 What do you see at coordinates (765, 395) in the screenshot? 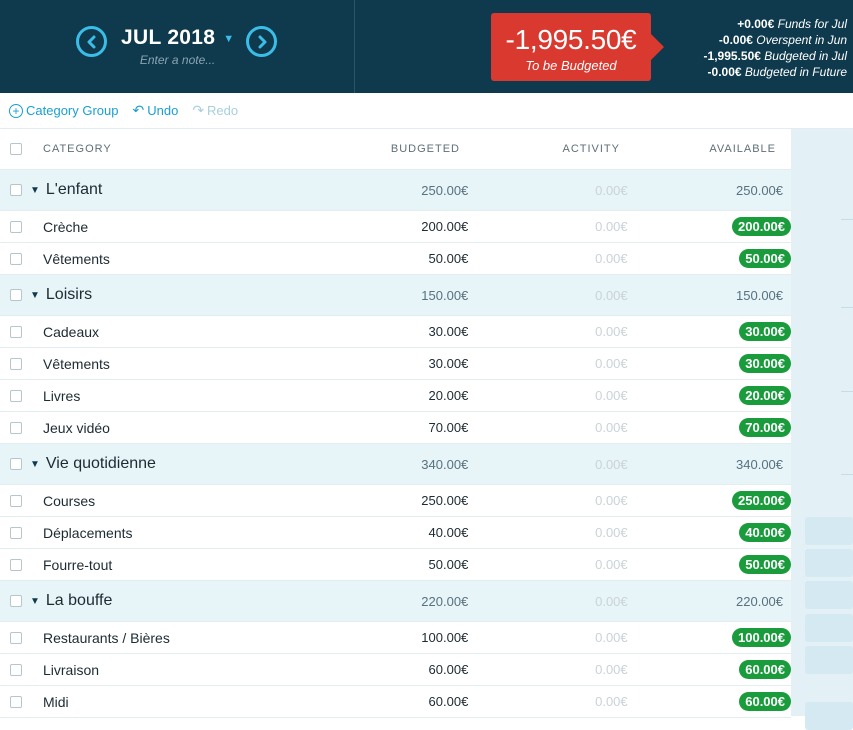
I see `available-balance-pill: 20.00€` at bounding box center [765, 395].